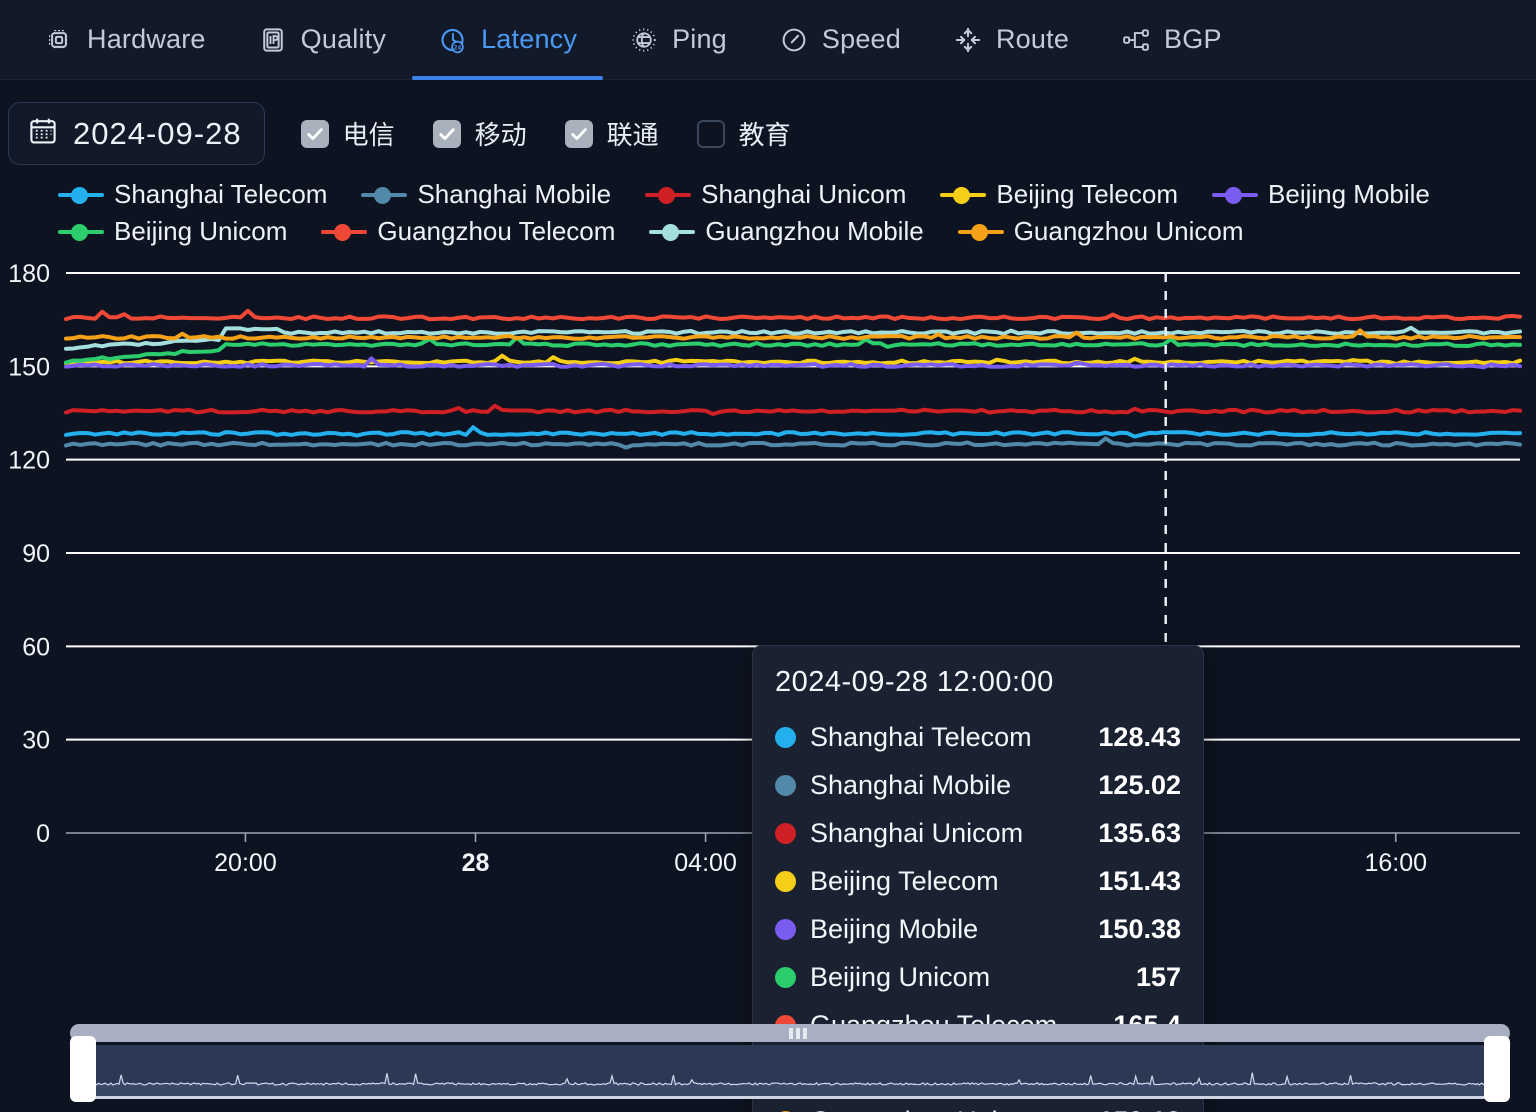  Describe the element at coordinates (764, 135) in the screenshot. I see `filter-label: 教育` at that location.